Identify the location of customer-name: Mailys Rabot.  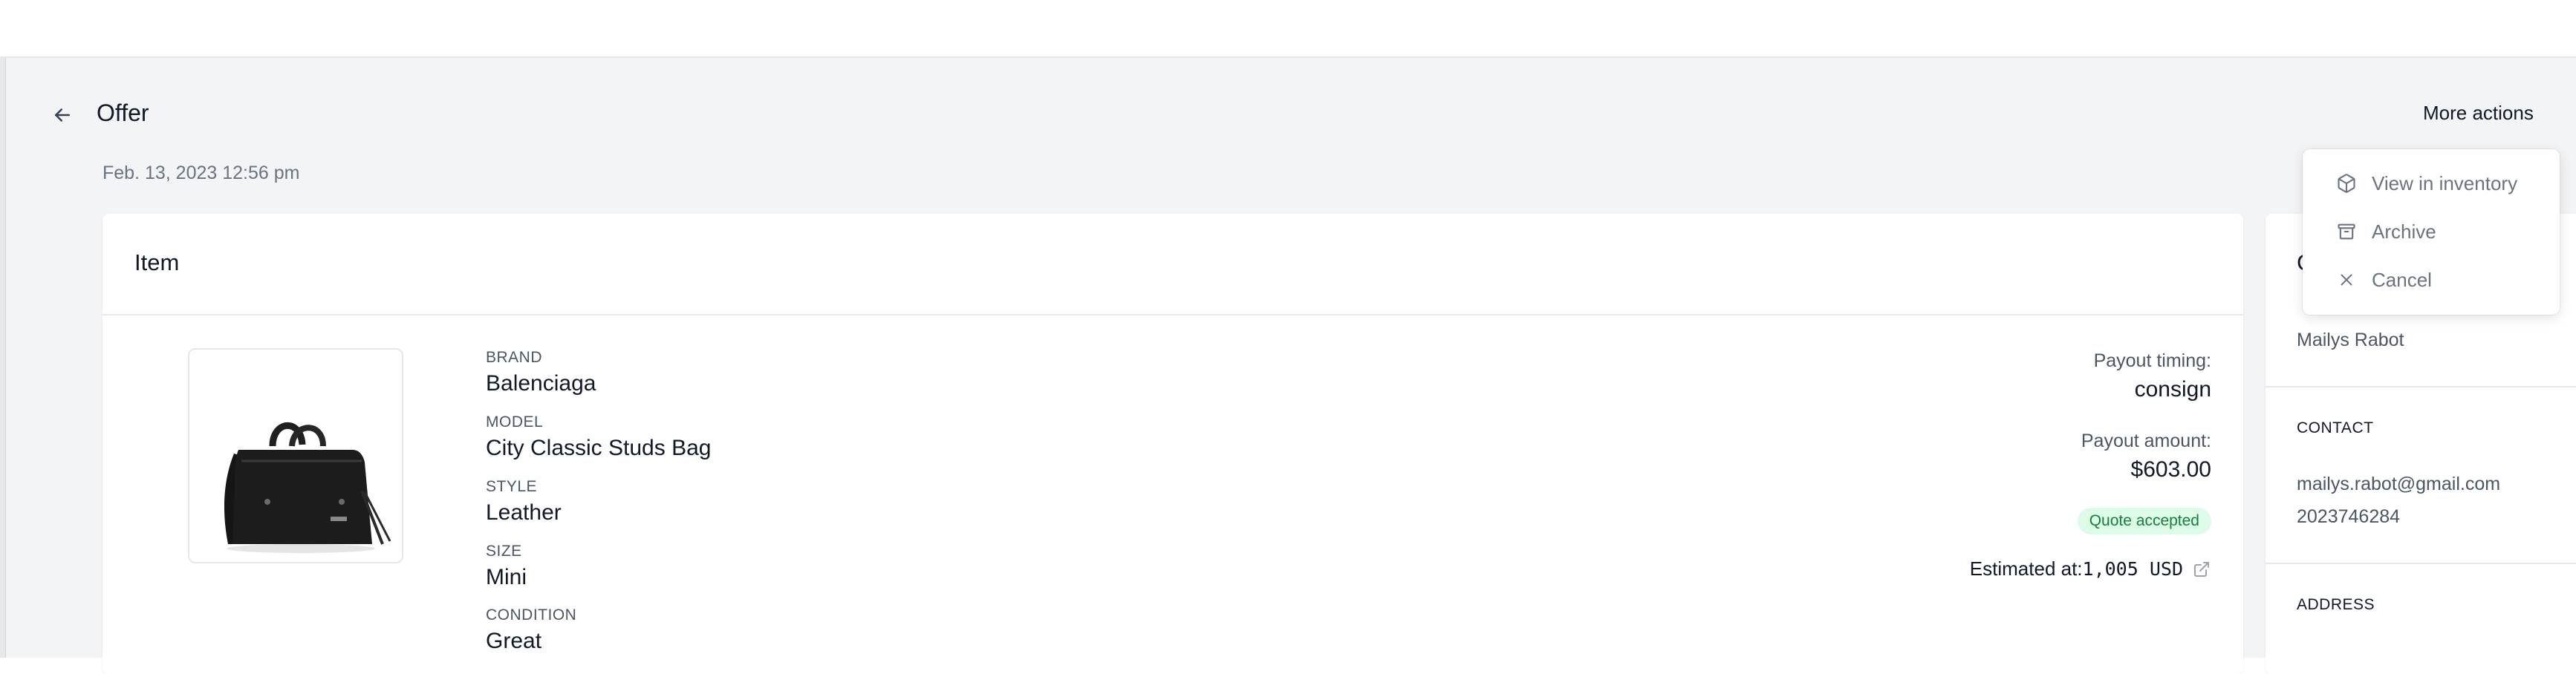
(2350, 340).